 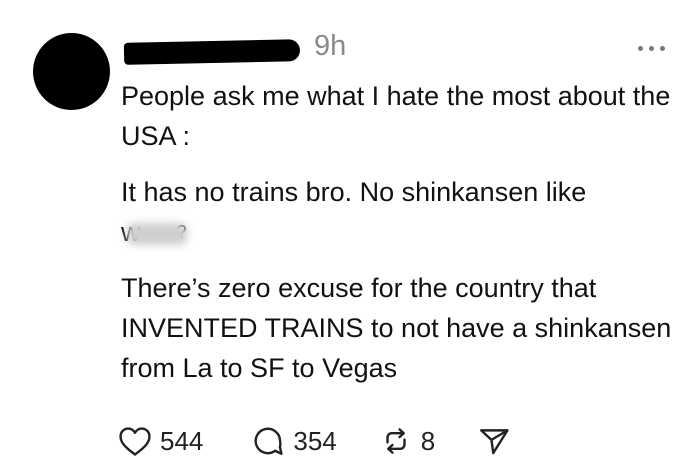 I want to click on post-timestamp: 9h, so click(x=330, y=46).